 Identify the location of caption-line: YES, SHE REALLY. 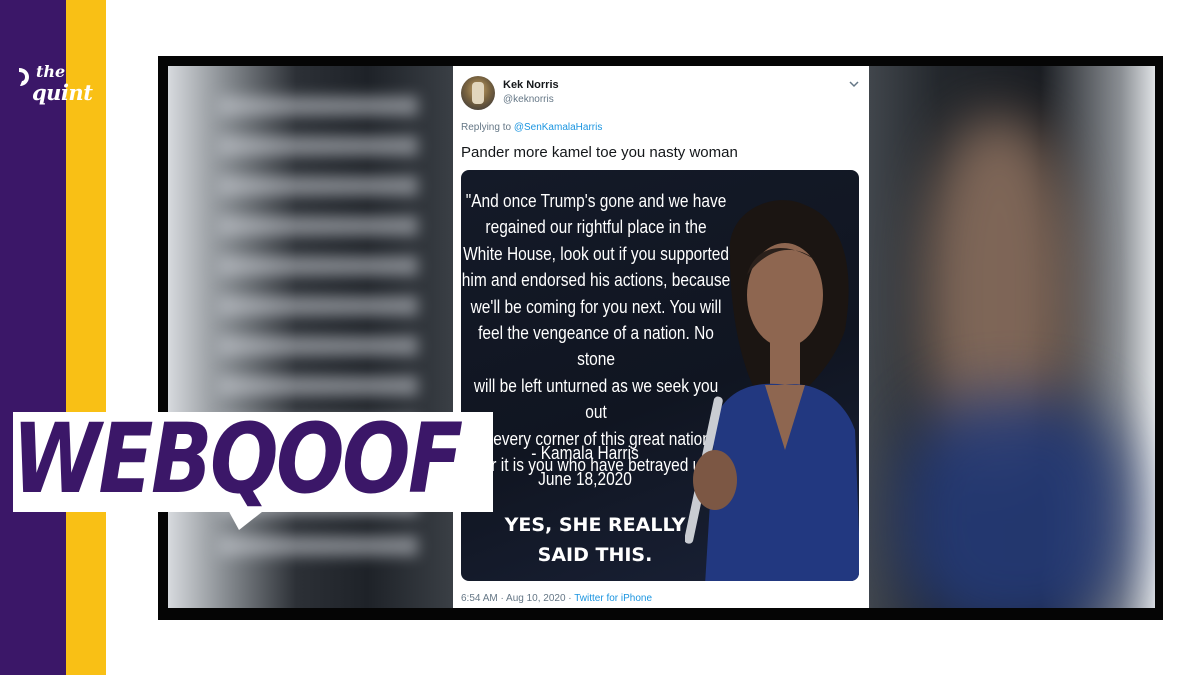
(595, 525).